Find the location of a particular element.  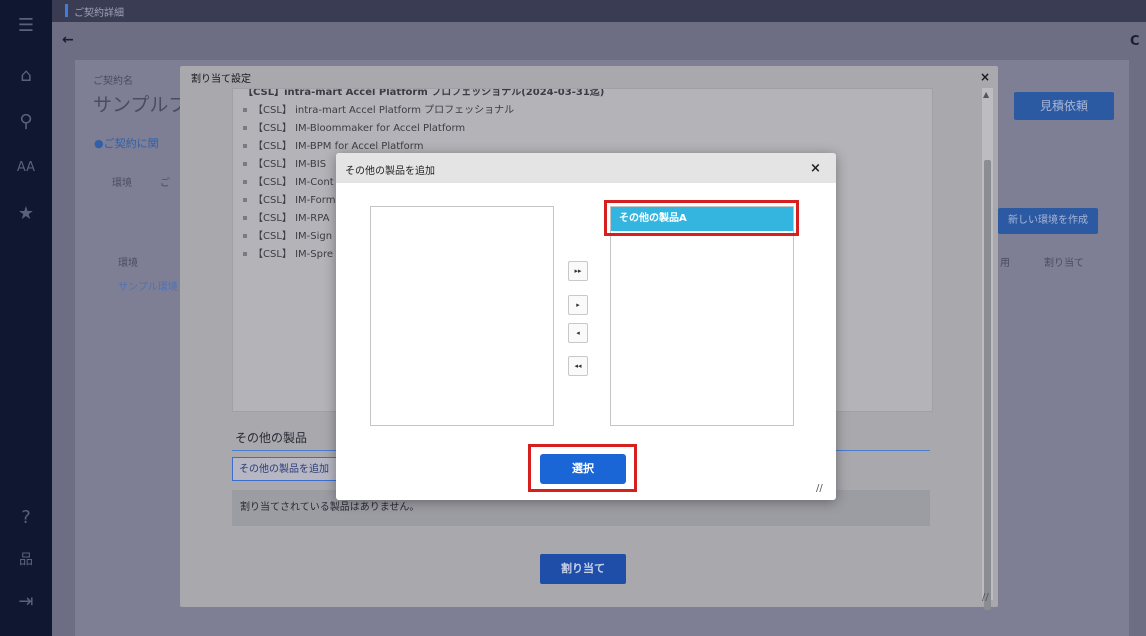

list-item: 【CSL】 IM-BPM for Accel Platform is located at coordinates (333, 144).